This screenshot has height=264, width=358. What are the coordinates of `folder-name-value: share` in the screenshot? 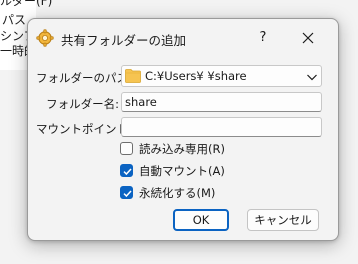 It's located at (141, 102).